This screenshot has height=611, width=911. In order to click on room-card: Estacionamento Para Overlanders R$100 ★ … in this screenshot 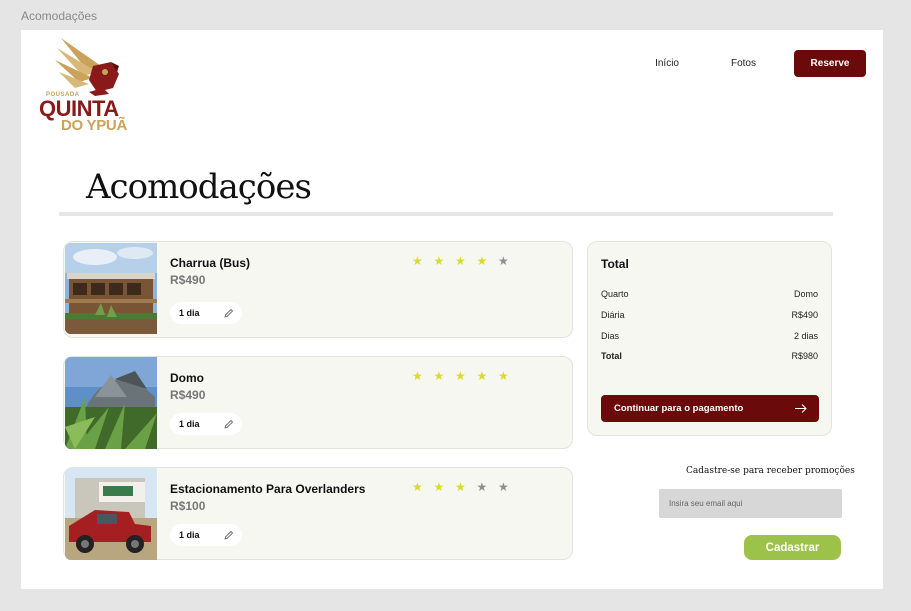, I will do `click(318, 513)`.